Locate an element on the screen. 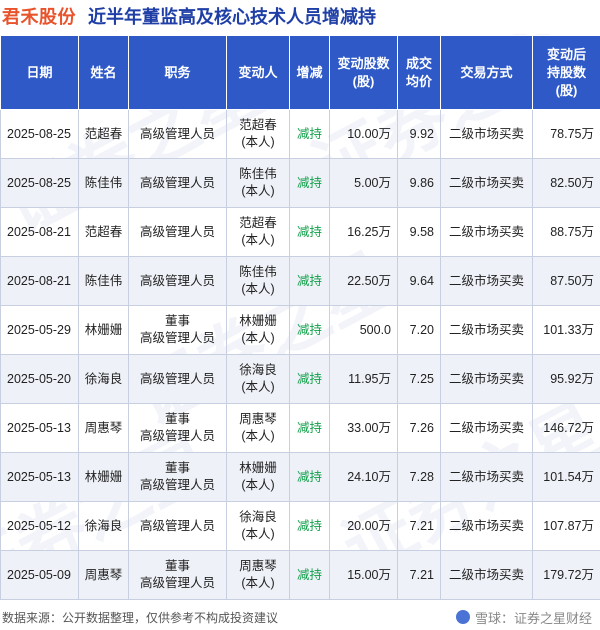 This screenshot has height=630, width=600. cell-avg-price: 7.20 is located at coordinates (419, 330).